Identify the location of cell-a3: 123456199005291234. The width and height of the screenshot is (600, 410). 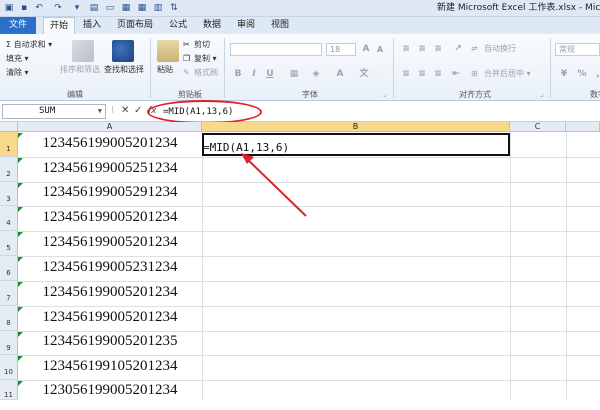
(110, 192).